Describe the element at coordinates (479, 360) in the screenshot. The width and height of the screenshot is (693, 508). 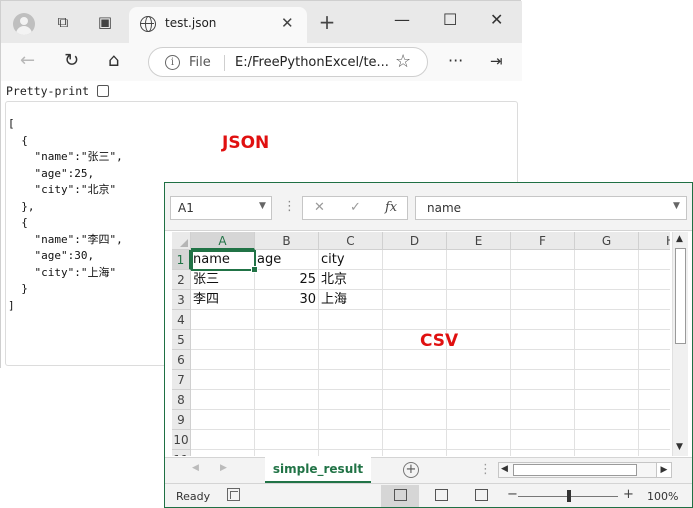
I see `cell-e6` at that location.